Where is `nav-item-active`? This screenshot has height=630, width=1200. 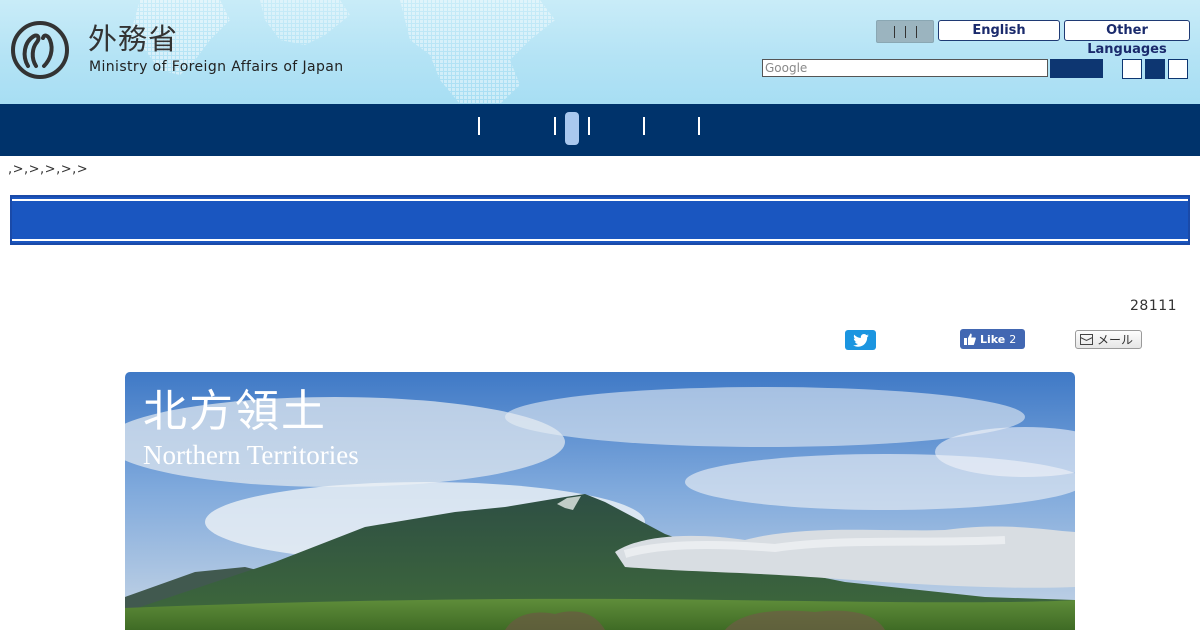
nav-item-active is located at coordinates (572, 128).